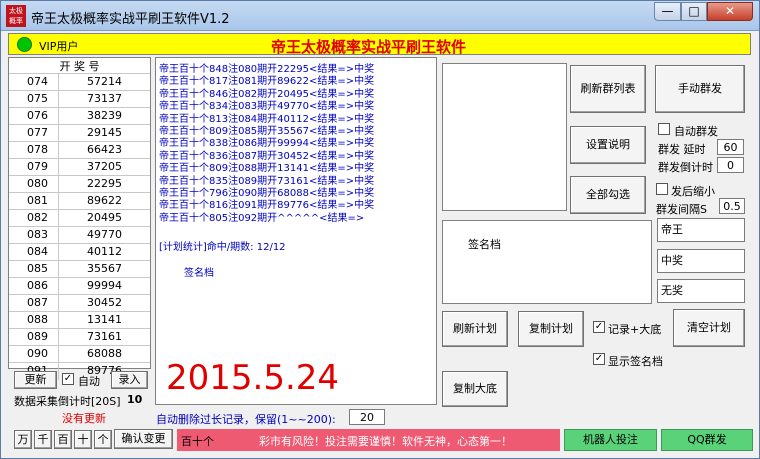 The height and width of the screenshot is (459, 760). I want to click on auto-delete-input: 20, so click(367, 417).